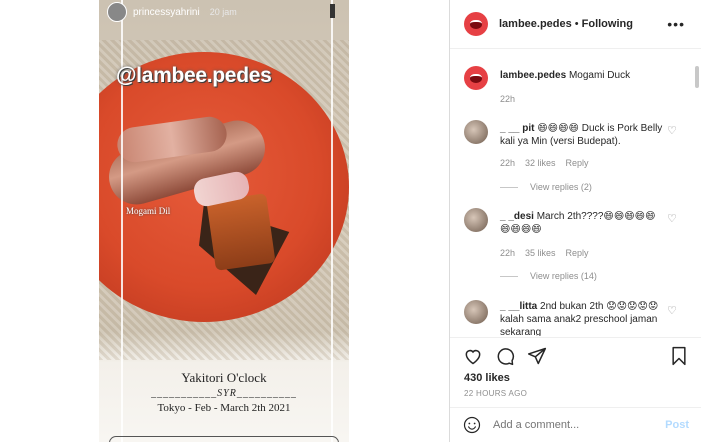 The height and width of the screenshot is (442, 701). What do you see at coordinates (599, 75) in the screenshot?
I see `caption-text: Mogami Duck` at bounding box center [599, 75].